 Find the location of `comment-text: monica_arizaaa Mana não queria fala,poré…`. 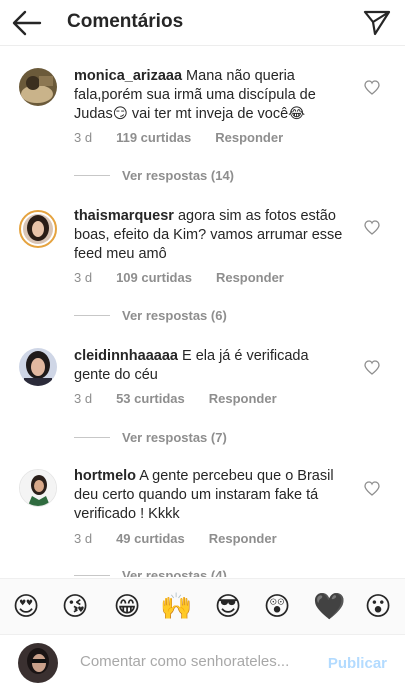

comment-text: monica_arizaaa Mana não queria fala,poré… is located at coordinates (210, 95).